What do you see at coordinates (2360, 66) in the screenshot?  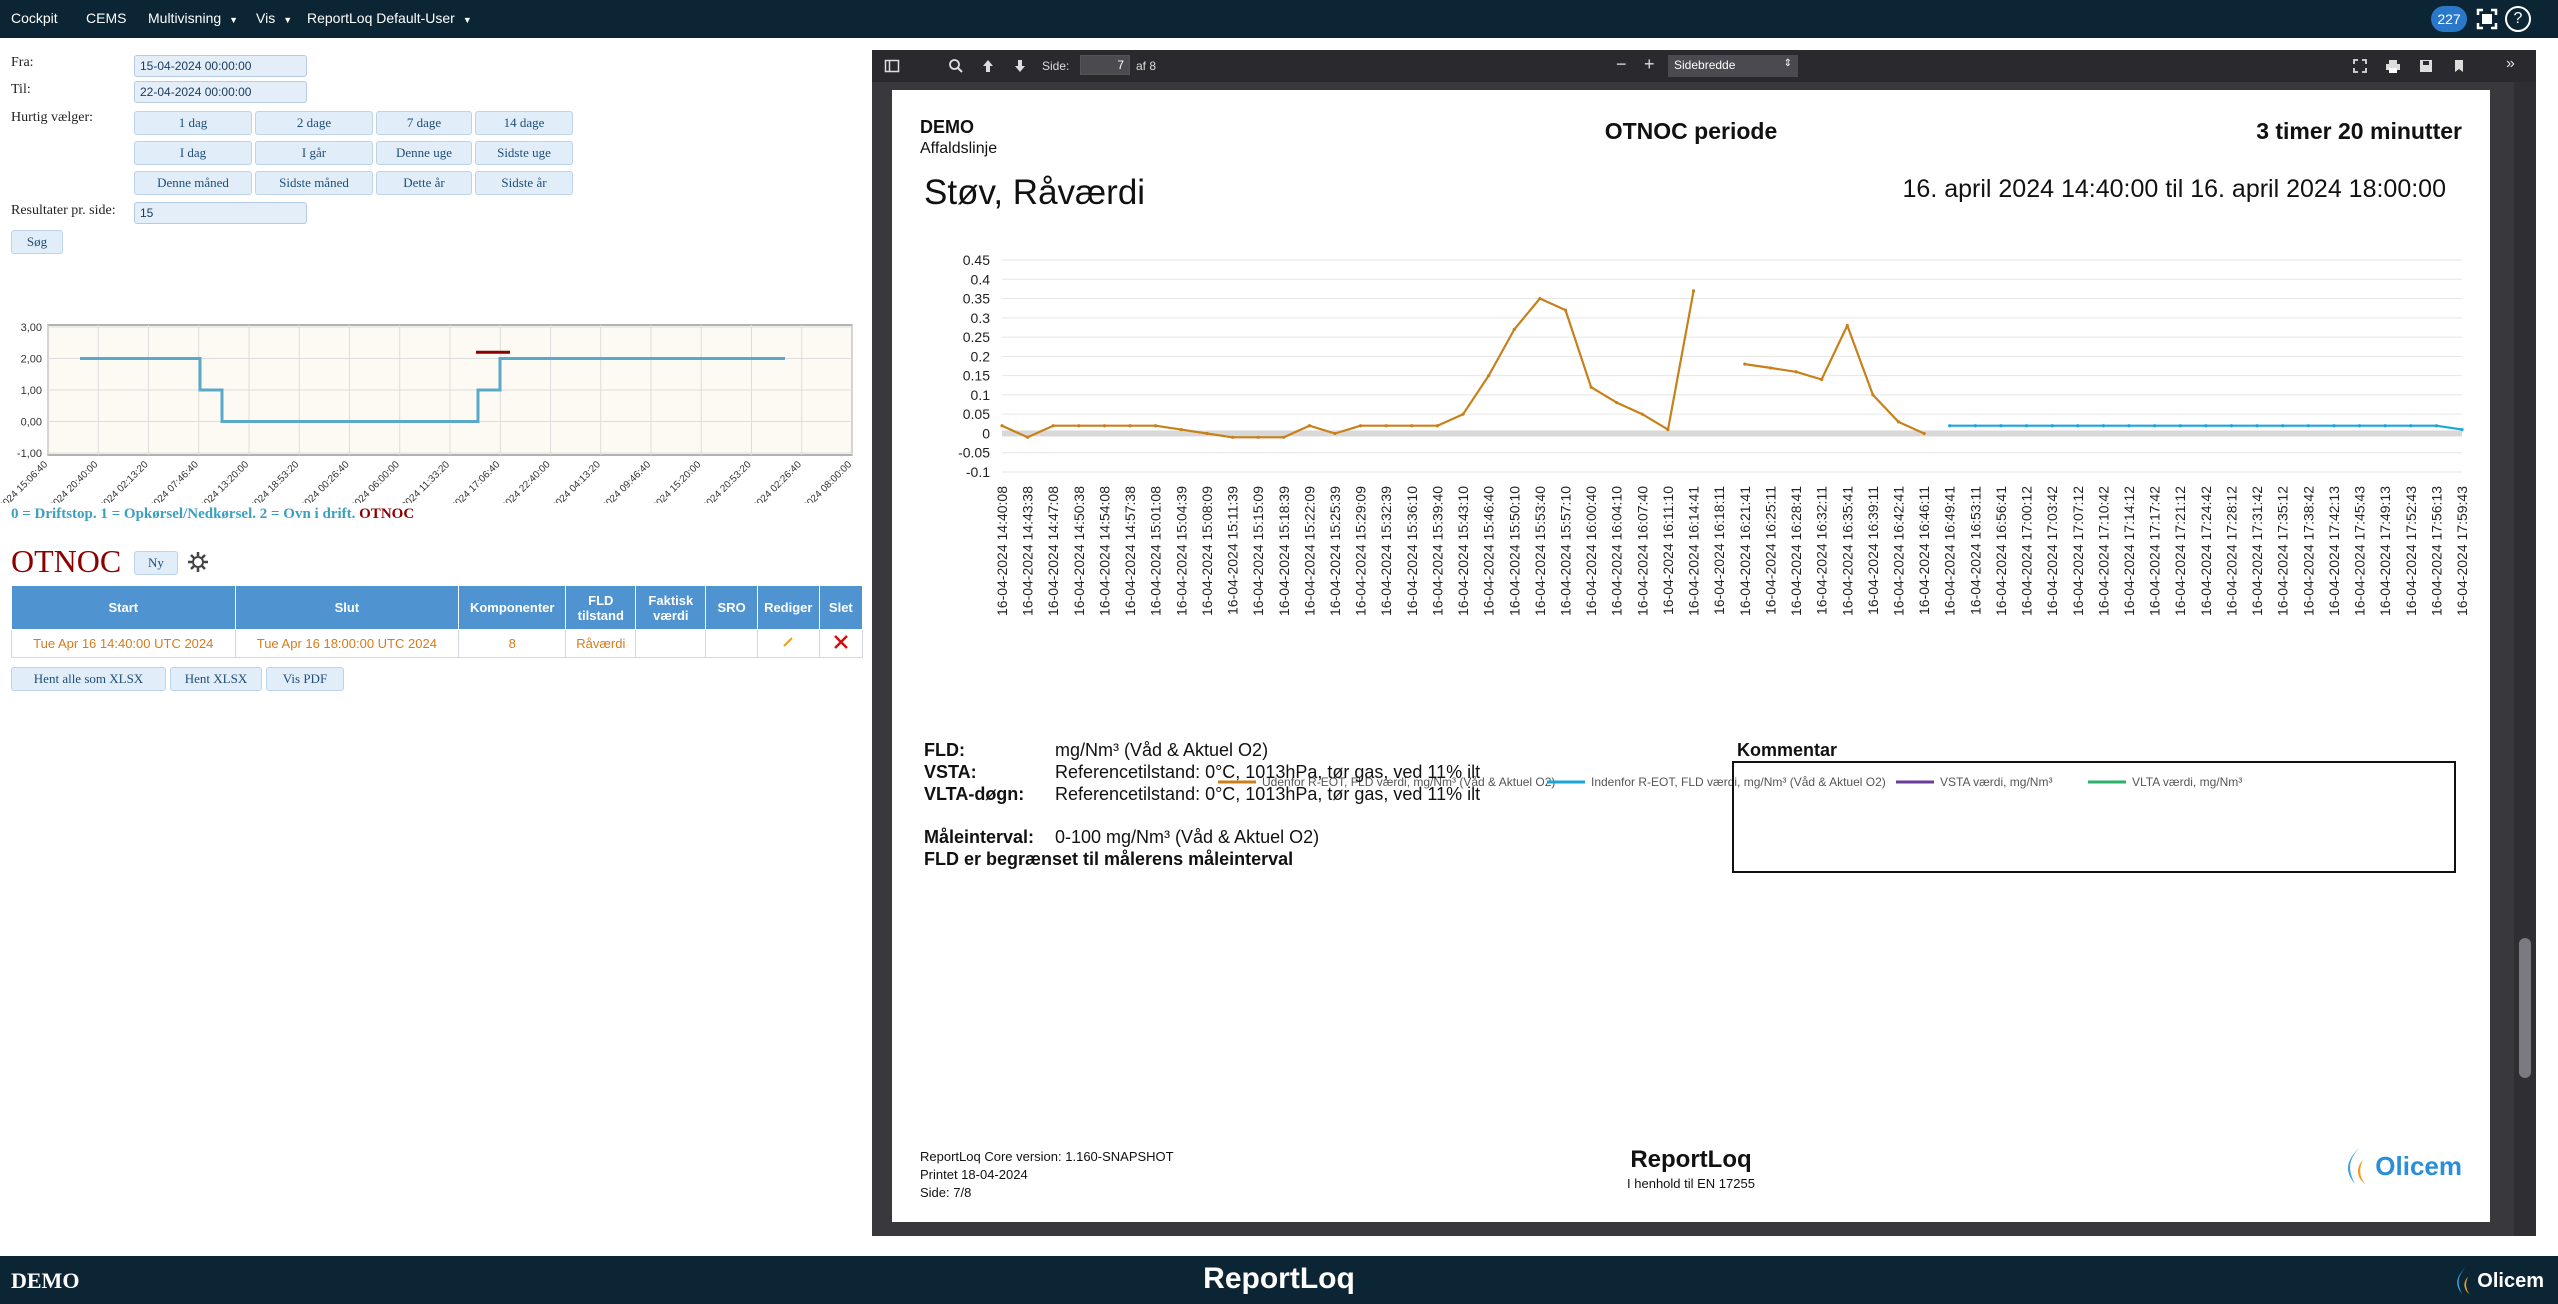 I see `presentation-mode-icon` at bounding box center [2360, 66].